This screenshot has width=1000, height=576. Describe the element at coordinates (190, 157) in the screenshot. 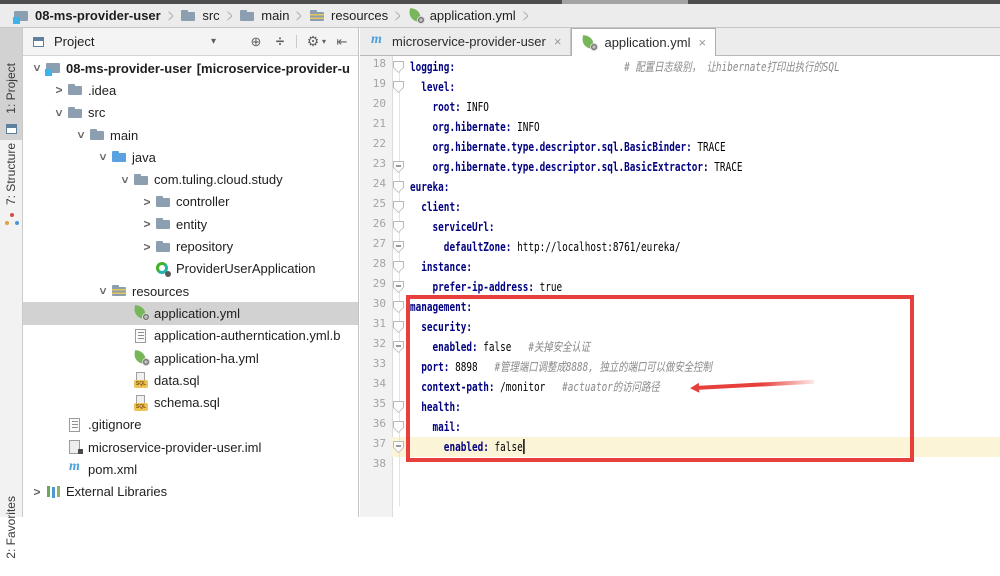

I see `tree-item-java: > java` at that location.